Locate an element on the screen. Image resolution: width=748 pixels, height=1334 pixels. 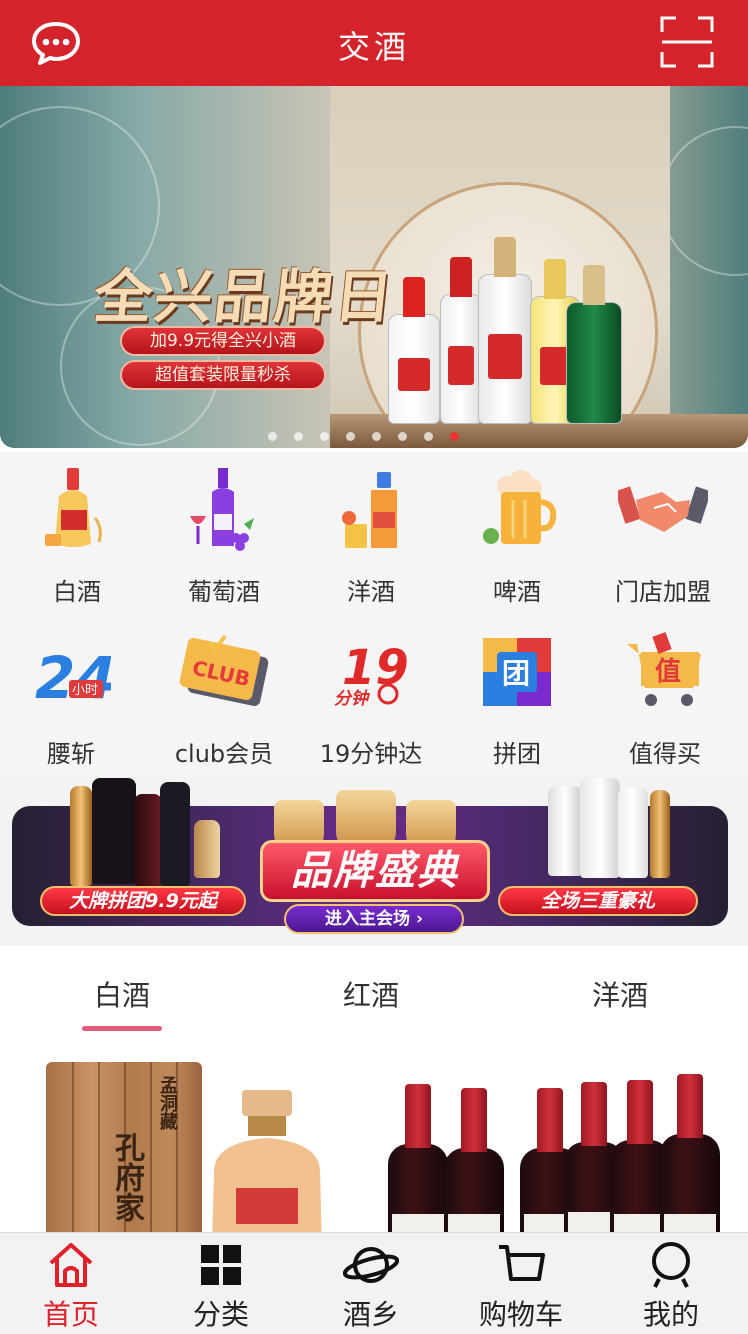
group-buy-text: 团 is located at coordinates (516, 673).